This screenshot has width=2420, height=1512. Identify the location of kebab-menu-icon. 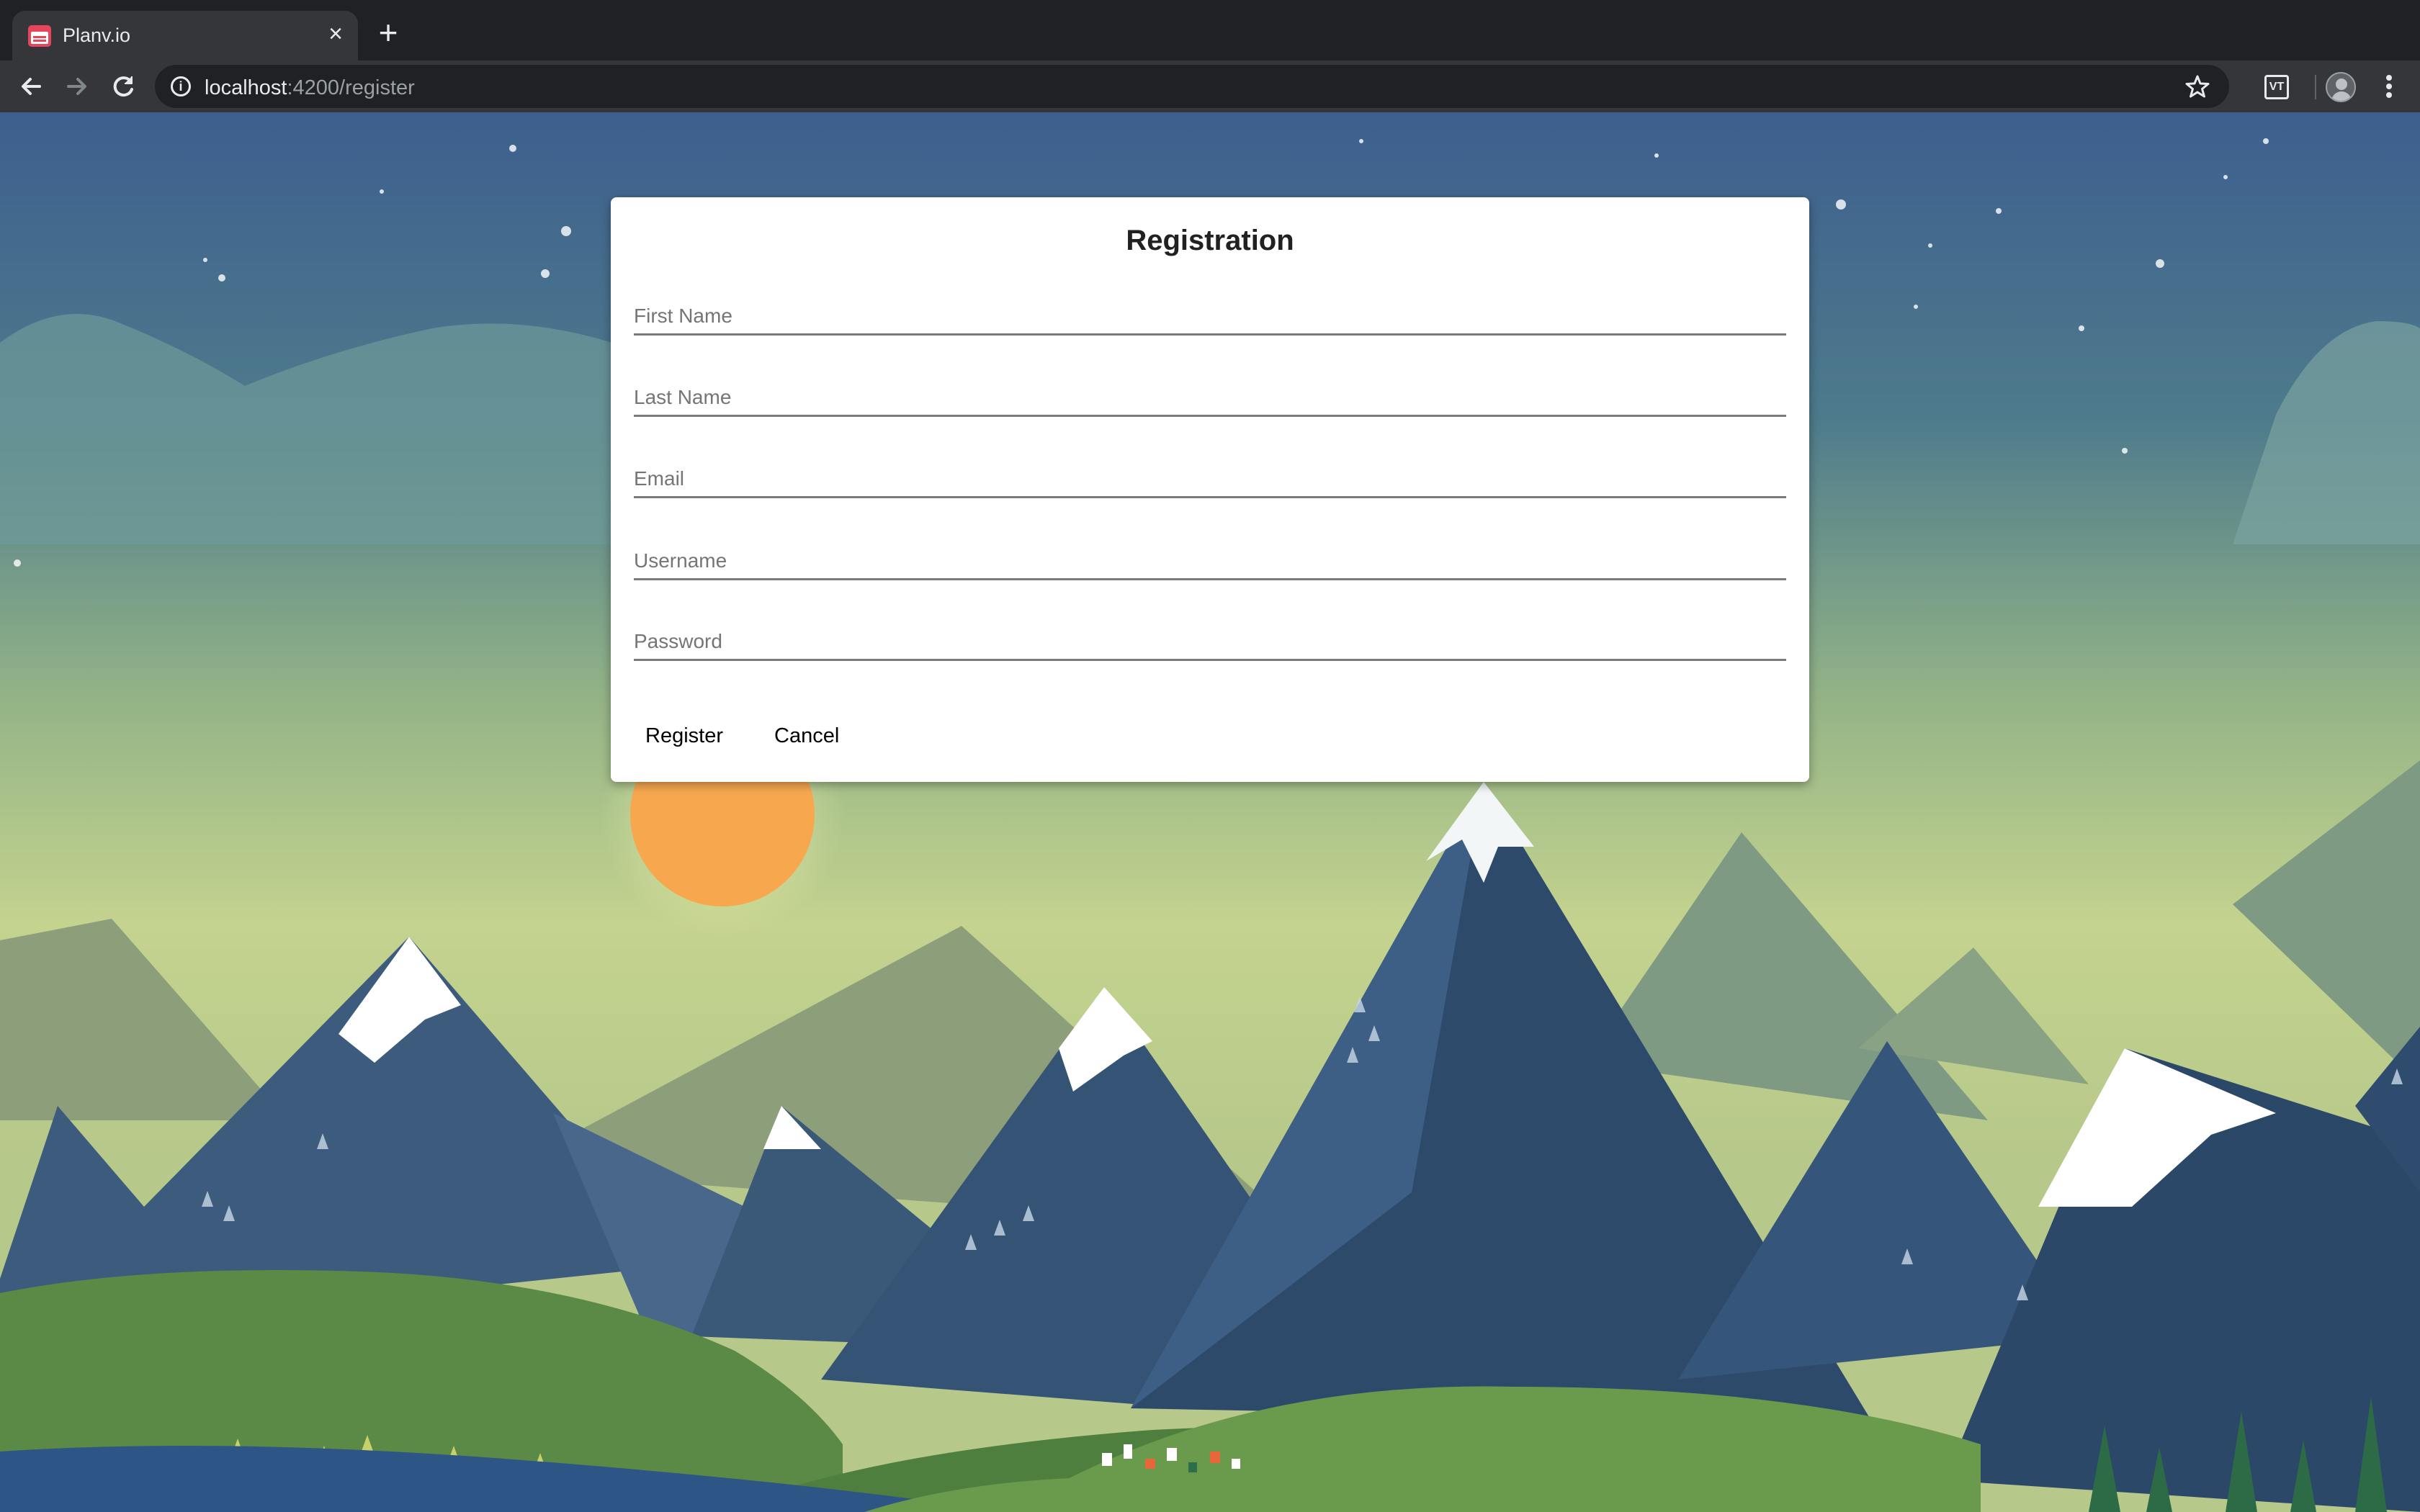
(2389, 86).